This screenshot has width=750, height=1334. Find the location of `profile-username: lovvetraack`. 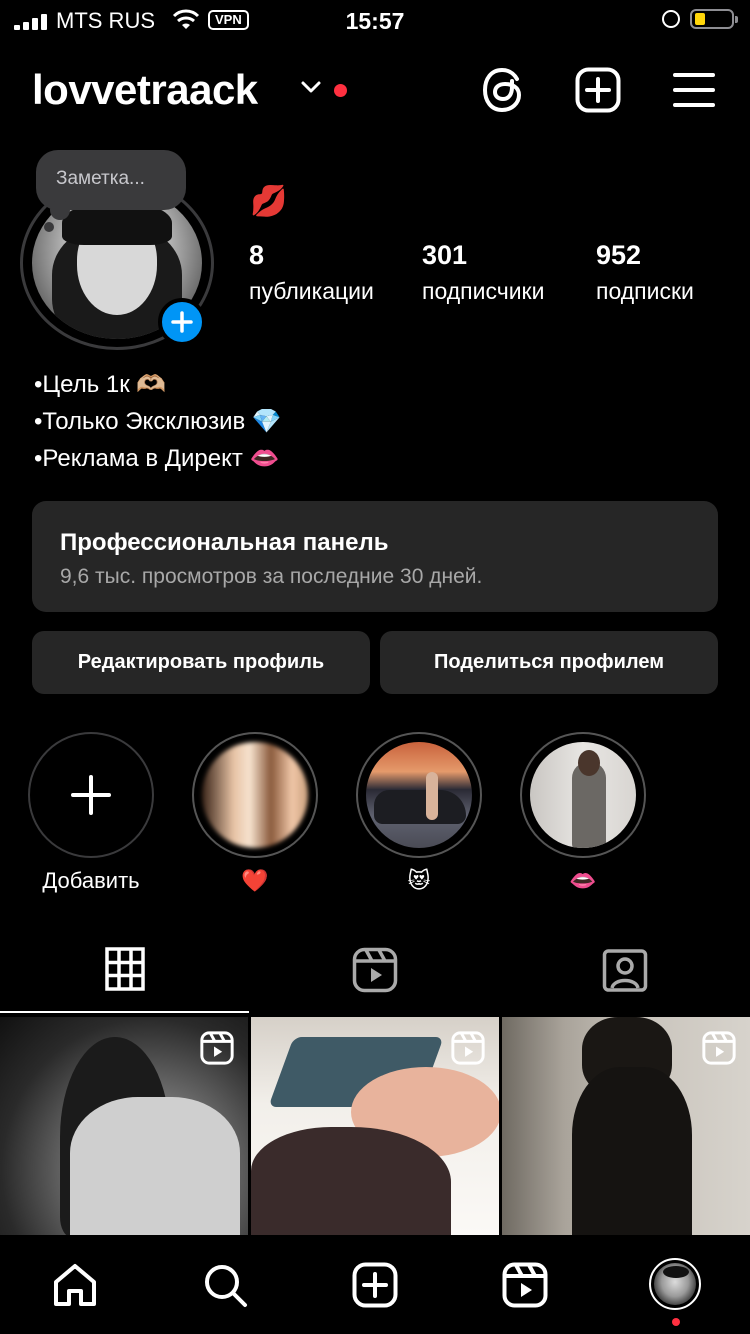

profile-username: lovvetraack is located at coordinates (145, 90).